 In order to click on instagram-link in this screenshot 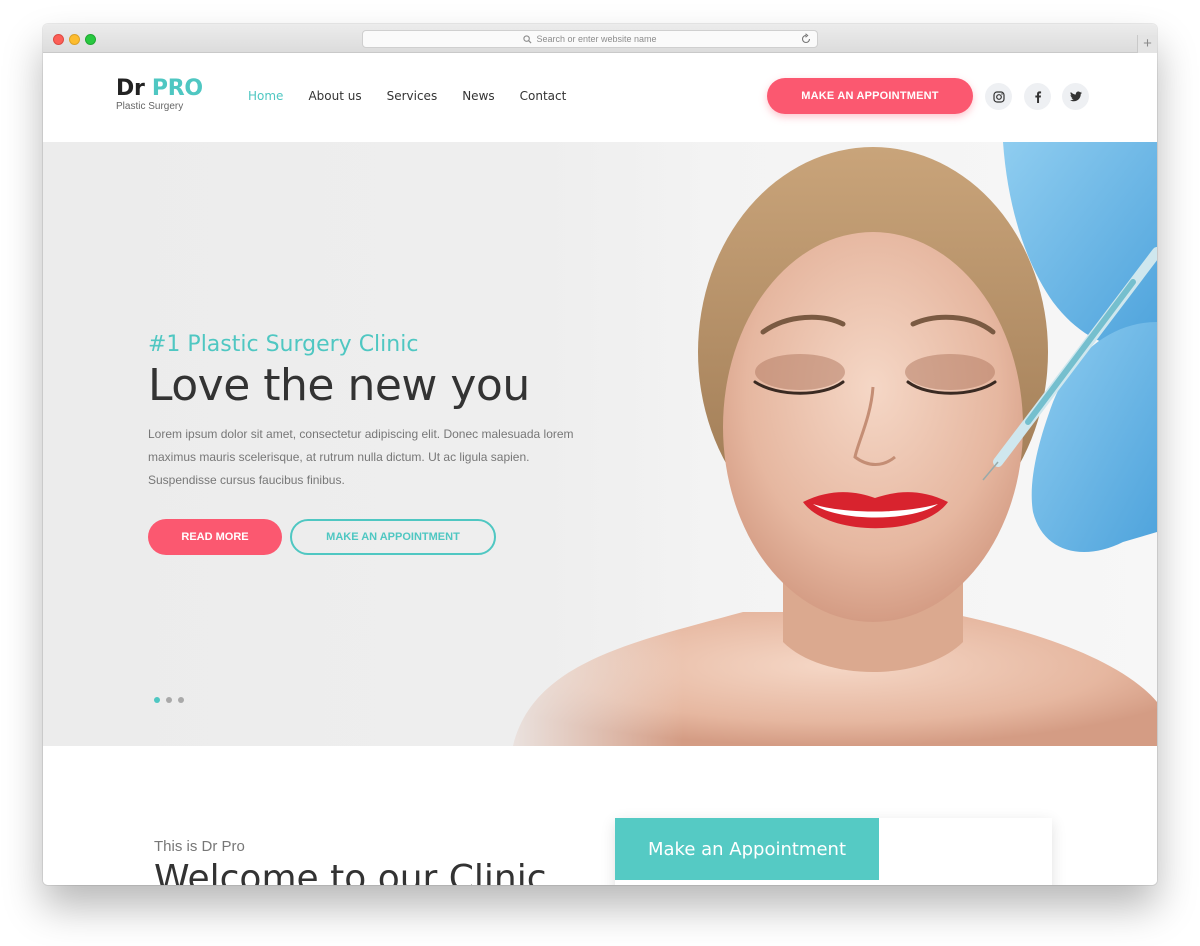, I will do `click(998, 96)`.